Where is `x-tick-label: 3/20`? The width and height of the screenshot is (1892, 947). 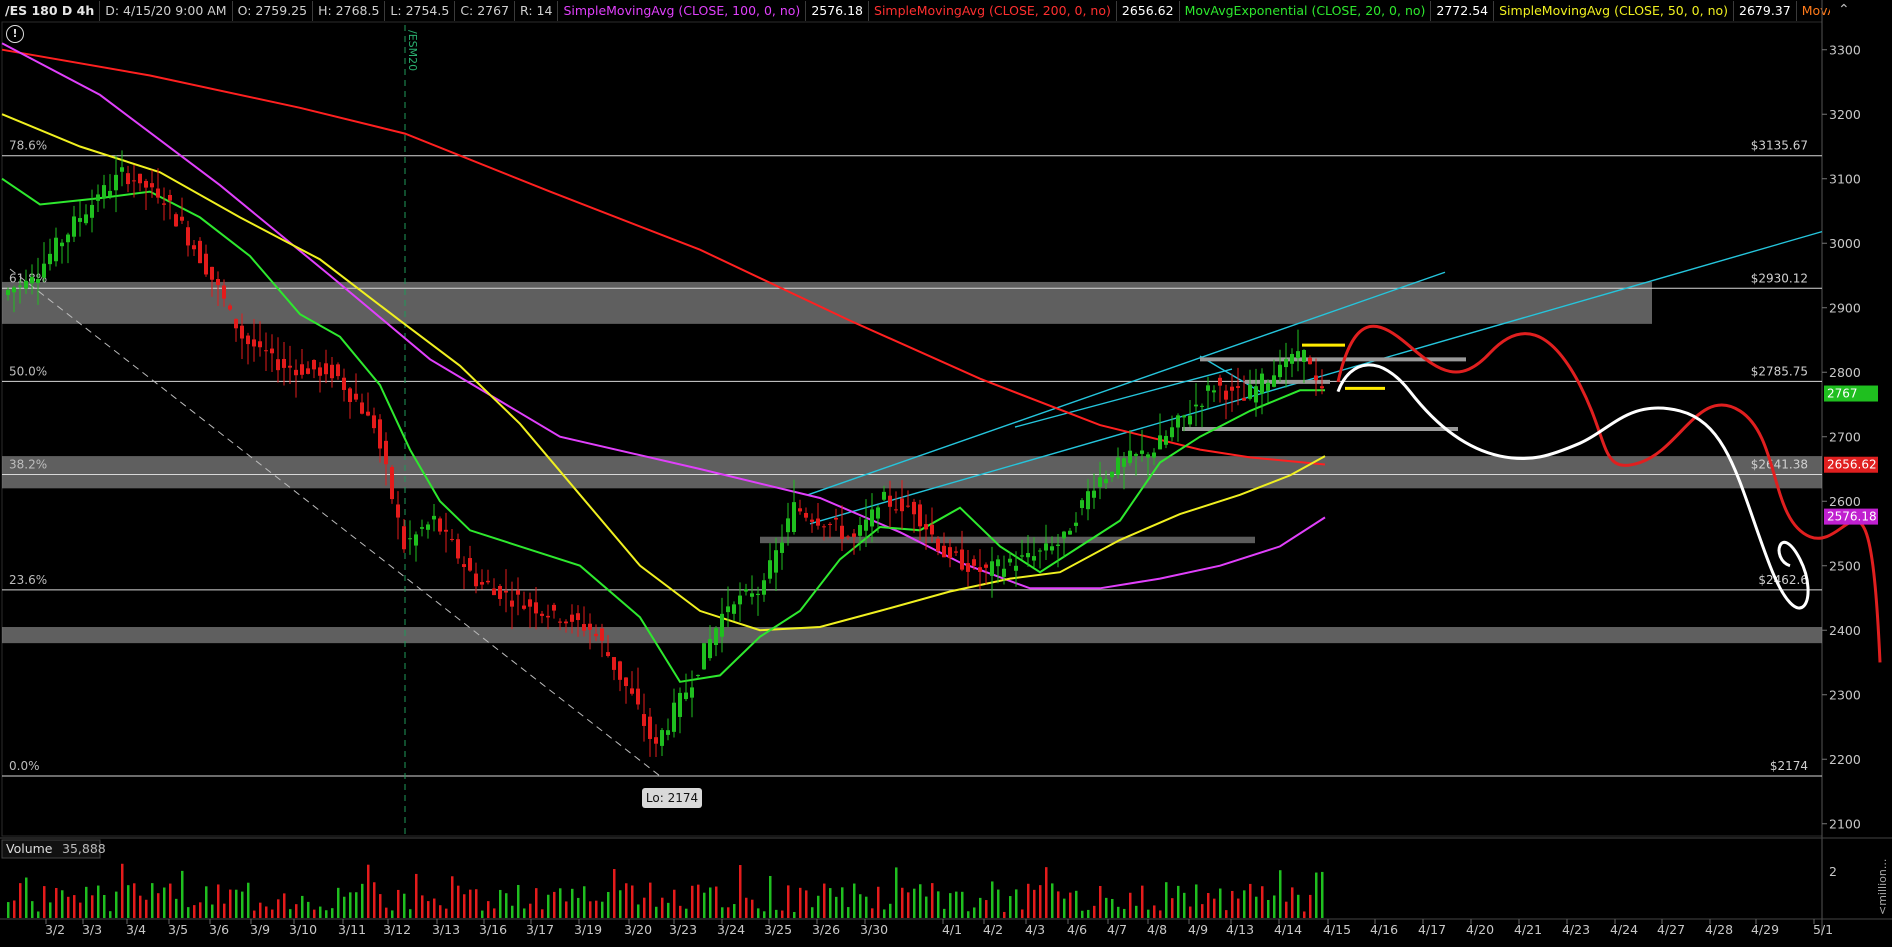
x-tick-label: 3/20 is located at coordinates (638, 929).